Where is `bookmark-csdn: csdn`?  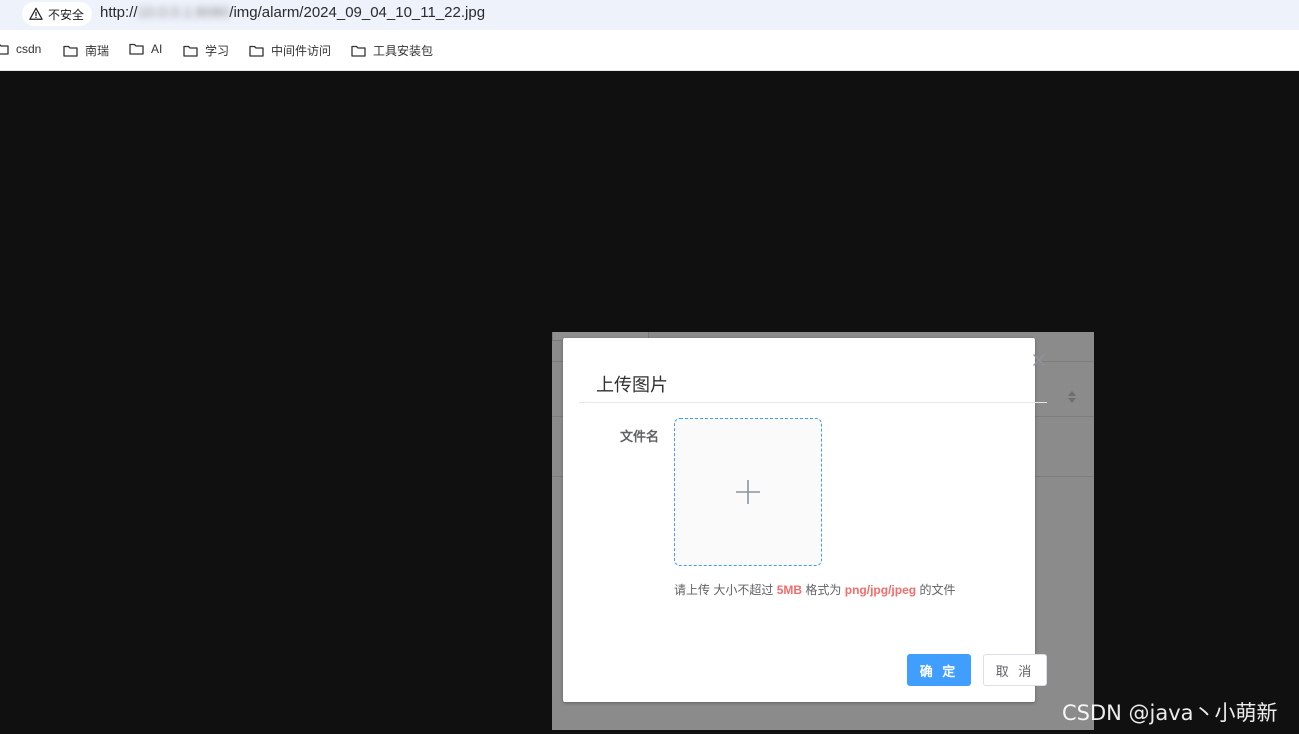 bookmark-csdn: csdn is located at coordinates (20, 49).